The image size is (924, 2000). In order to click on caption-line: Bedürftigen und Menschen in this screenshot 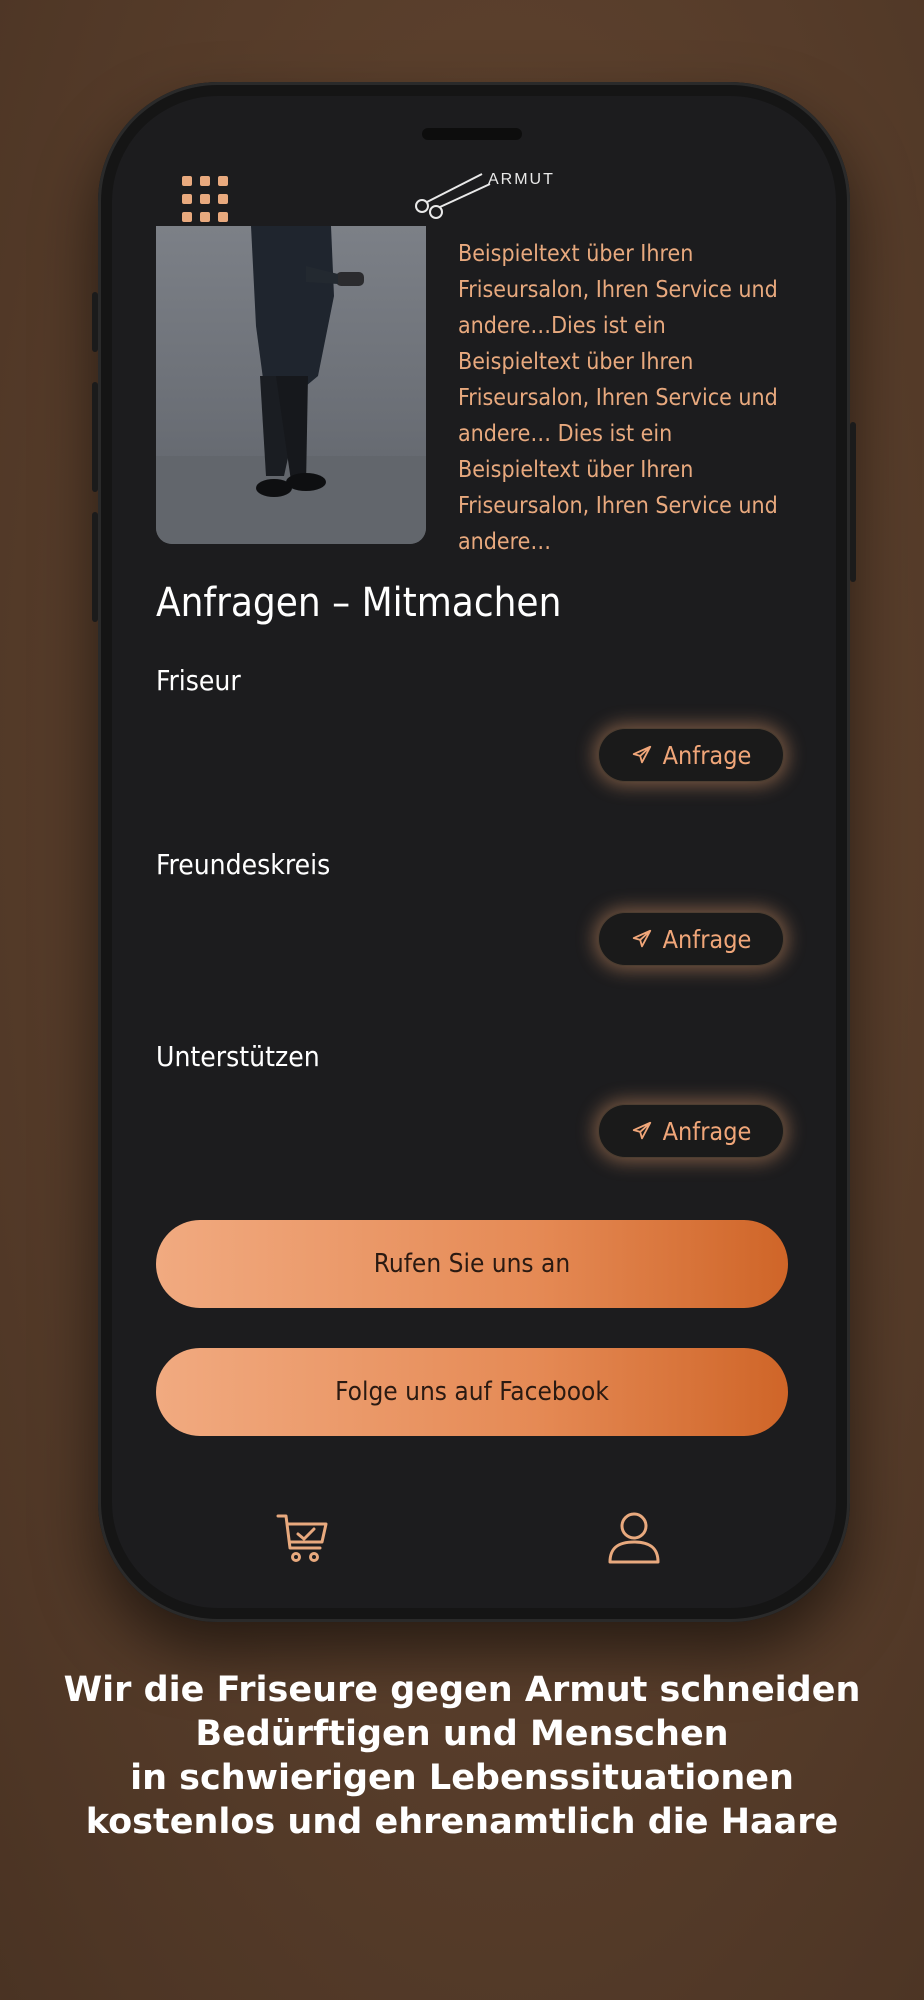, I will do `click(462, 1734)`.